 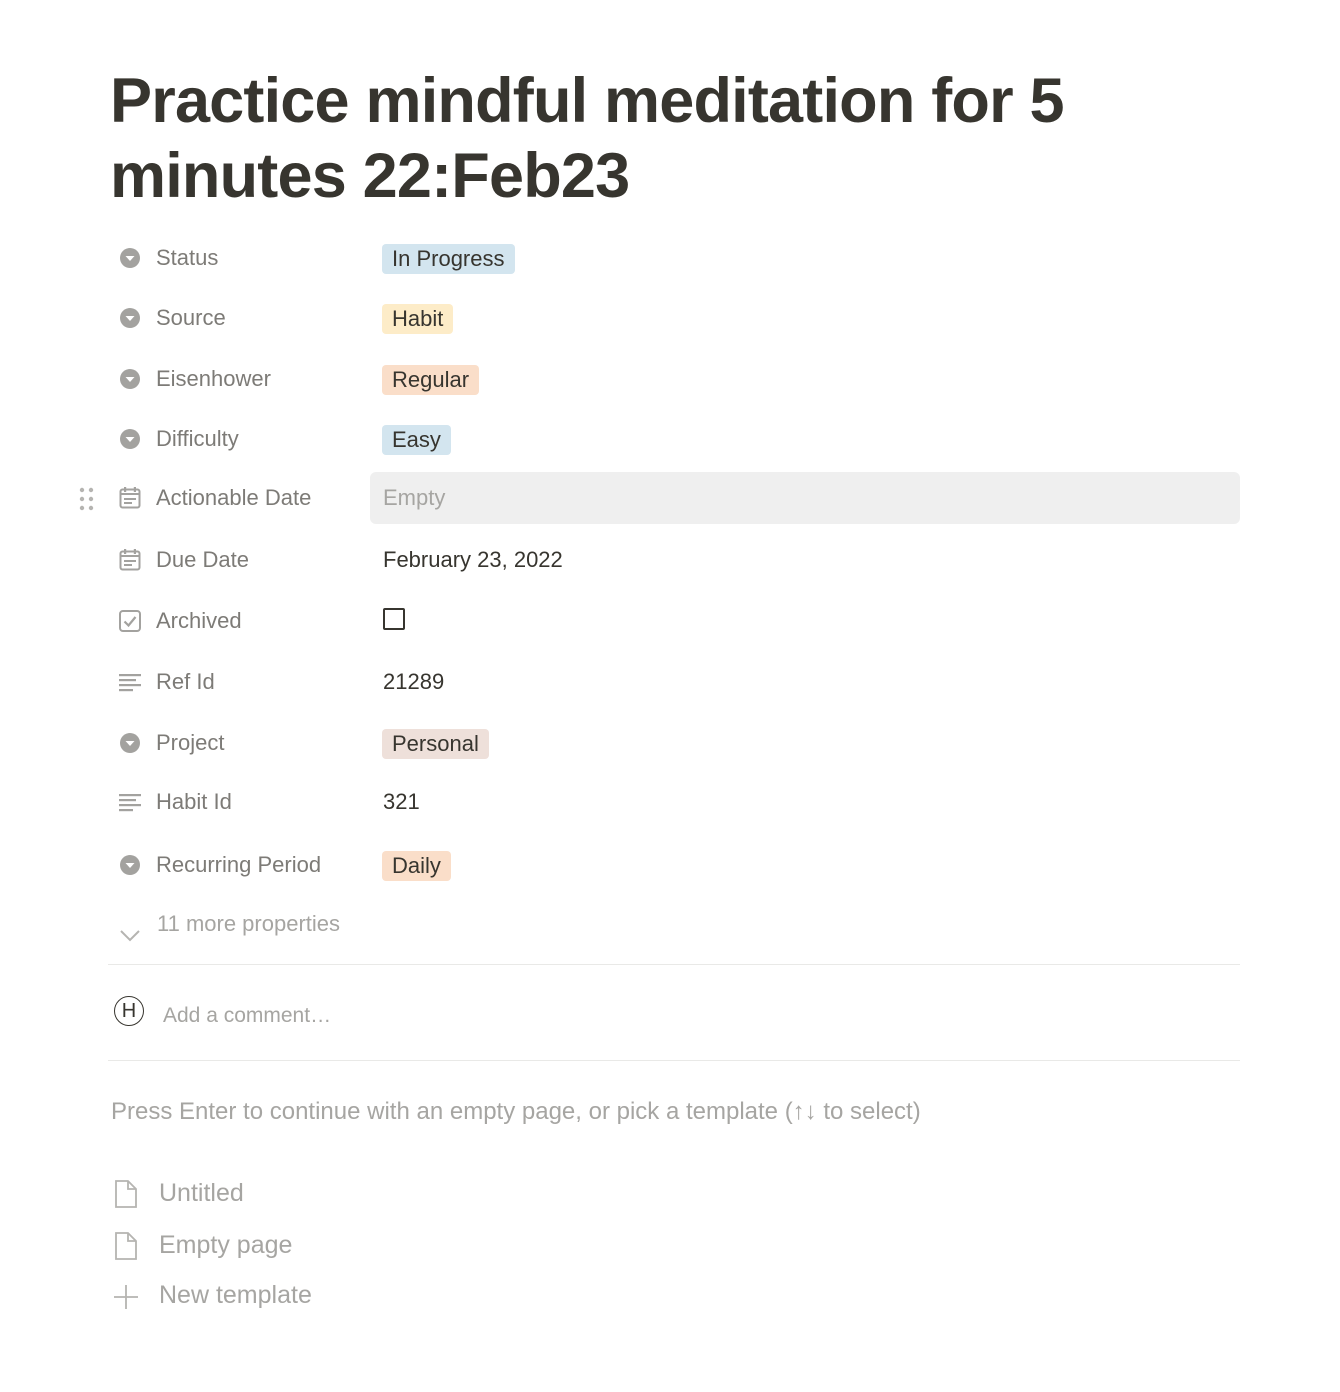 What do you see at coordinates (435, 744) in the screenshot?
I see `project-tag: Personal` at bounding box center [435, 744].